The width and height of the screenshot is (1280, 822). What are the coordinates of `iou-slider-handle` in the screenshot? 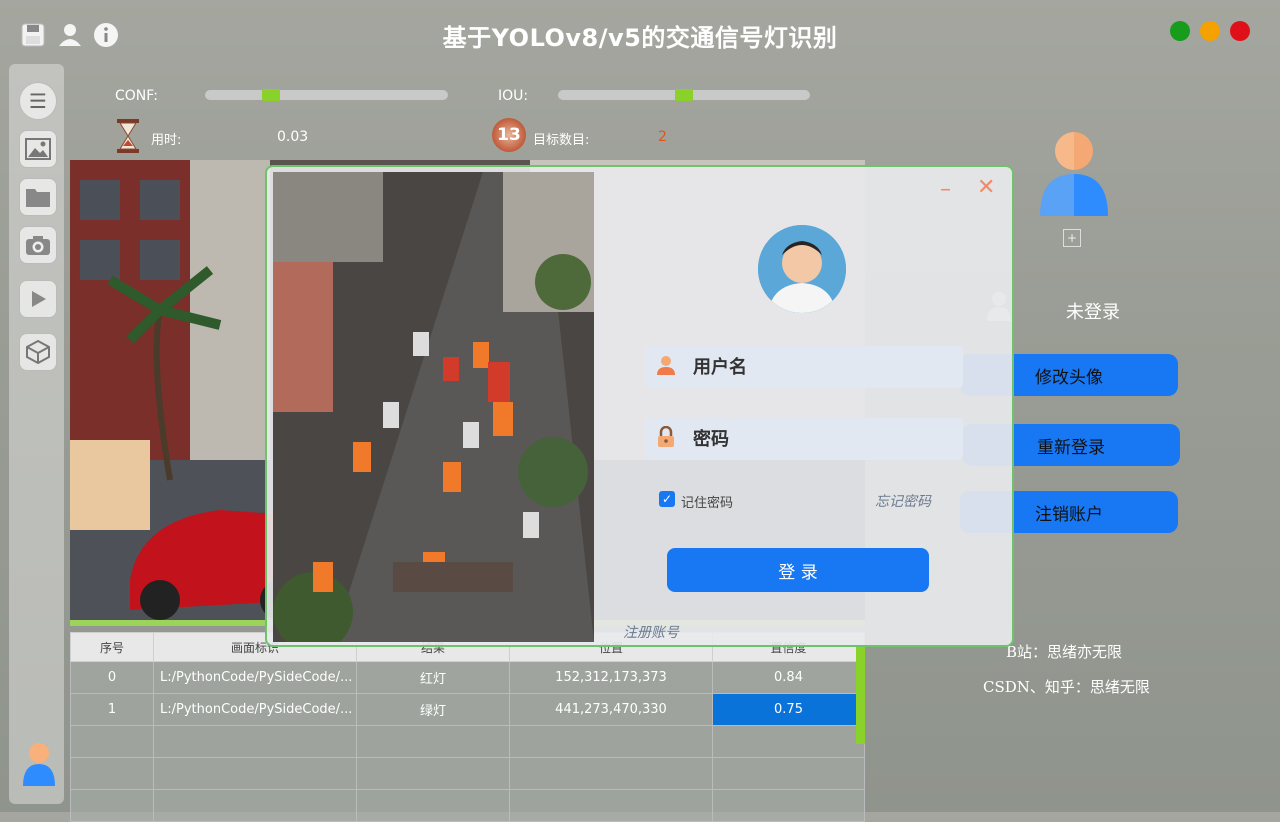 It's located at (684, 95).